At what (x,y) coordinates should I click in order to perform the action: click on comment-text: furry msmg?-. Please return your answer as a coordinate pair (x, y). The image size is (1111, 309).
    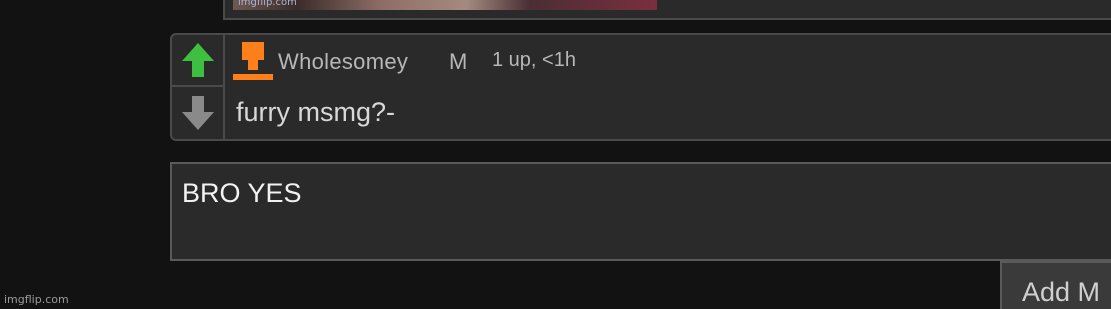
    Looking at the image, I should click on (316, 112).